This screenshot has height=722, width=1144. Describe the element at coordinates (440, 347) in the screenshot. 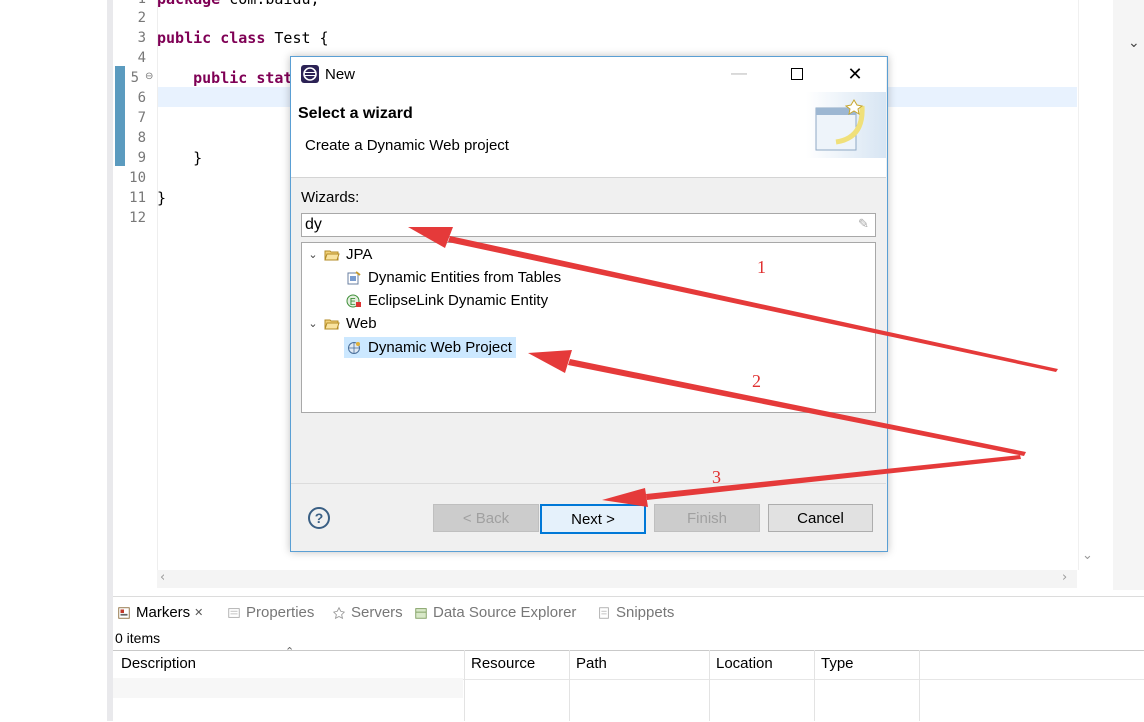

I see `tree-label: Dynamic Web Project` at that location.